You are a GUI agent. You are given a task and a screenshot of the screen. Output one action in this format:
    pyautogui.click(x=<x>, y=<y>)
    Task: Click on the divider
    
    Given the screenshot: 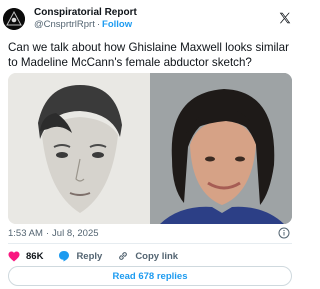 What is the action you would take?
    pyautogui.click(x=150, y=243)
    